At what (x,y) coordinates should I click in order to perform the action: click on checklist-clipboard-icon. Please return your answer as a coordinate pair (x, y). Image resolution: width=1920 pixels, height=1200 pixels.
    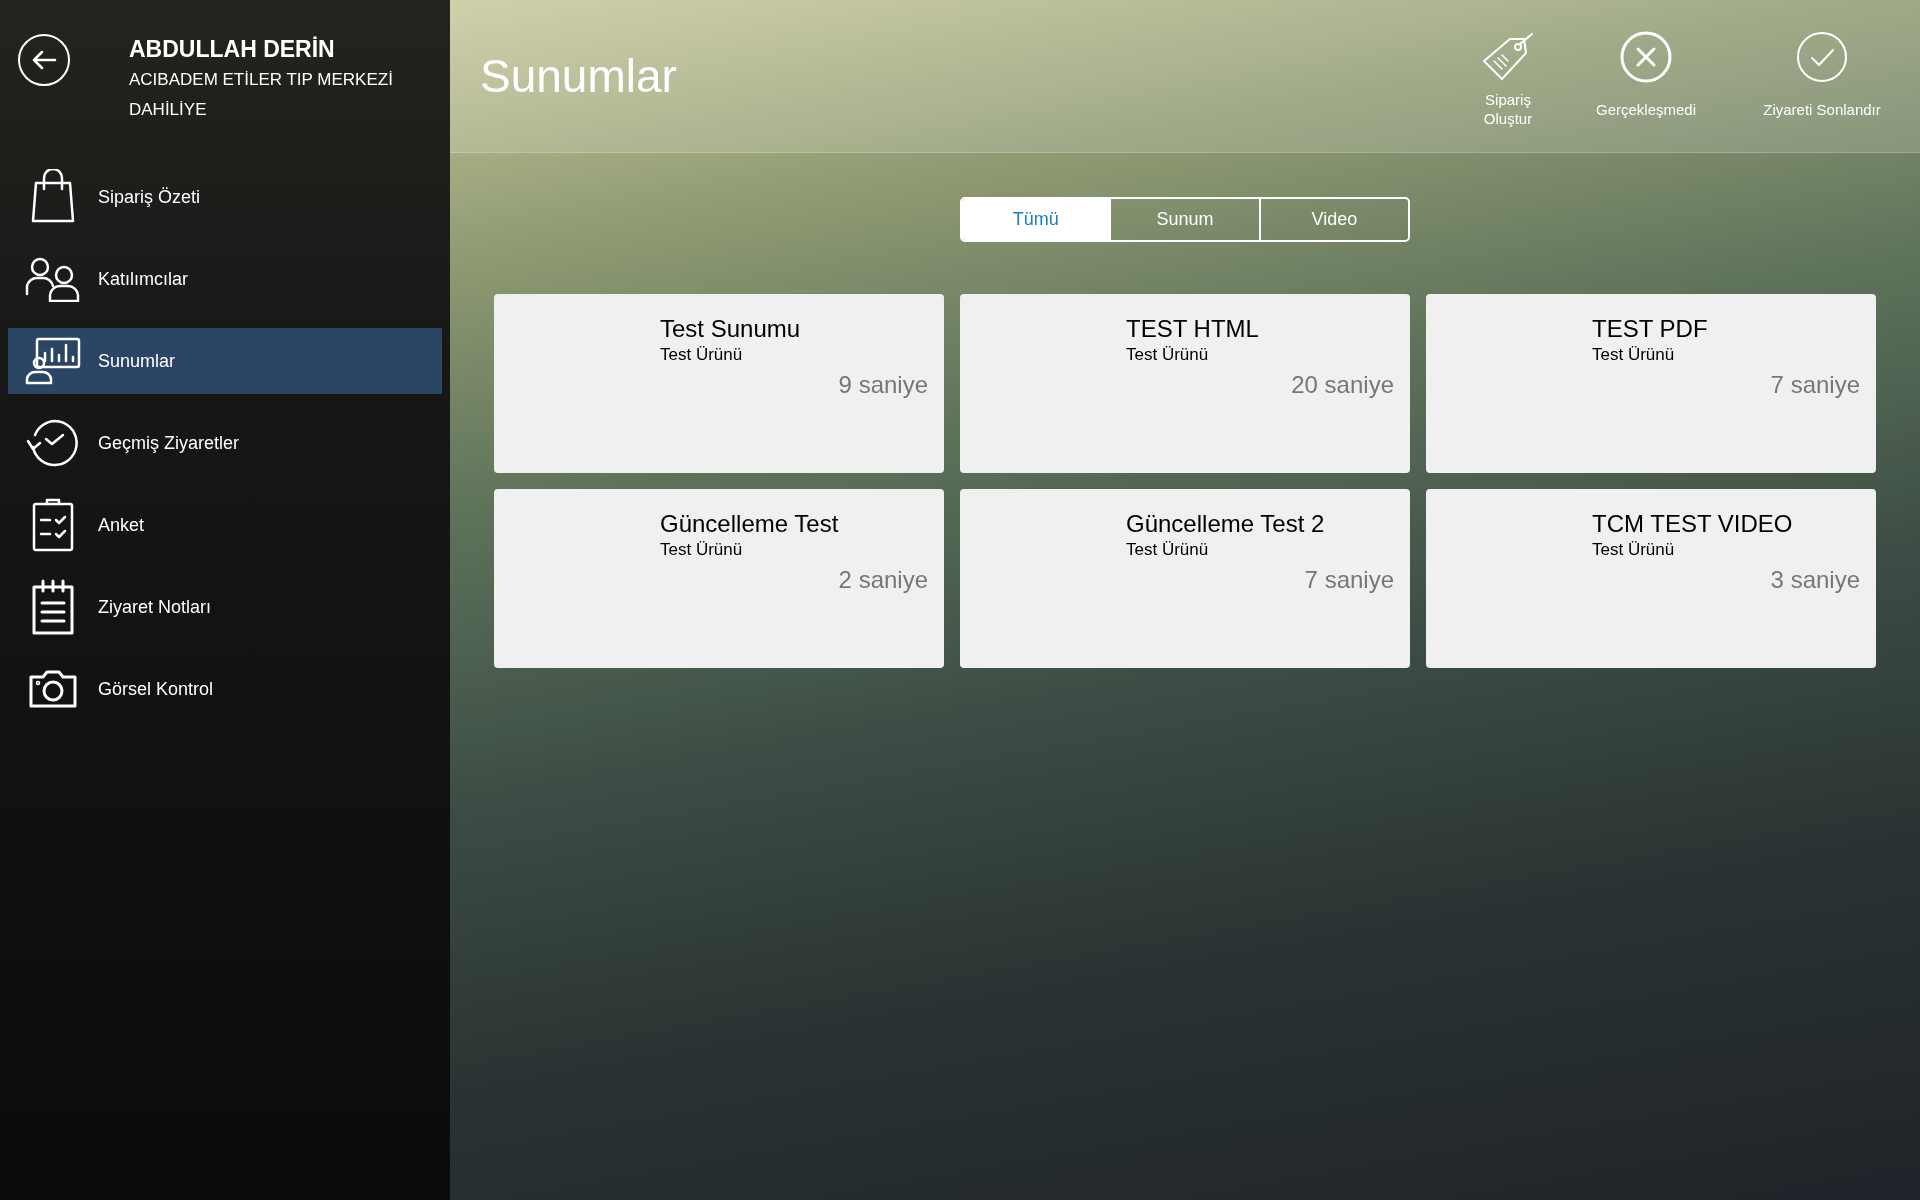
    Looking at the image, I should click on (53, 525).